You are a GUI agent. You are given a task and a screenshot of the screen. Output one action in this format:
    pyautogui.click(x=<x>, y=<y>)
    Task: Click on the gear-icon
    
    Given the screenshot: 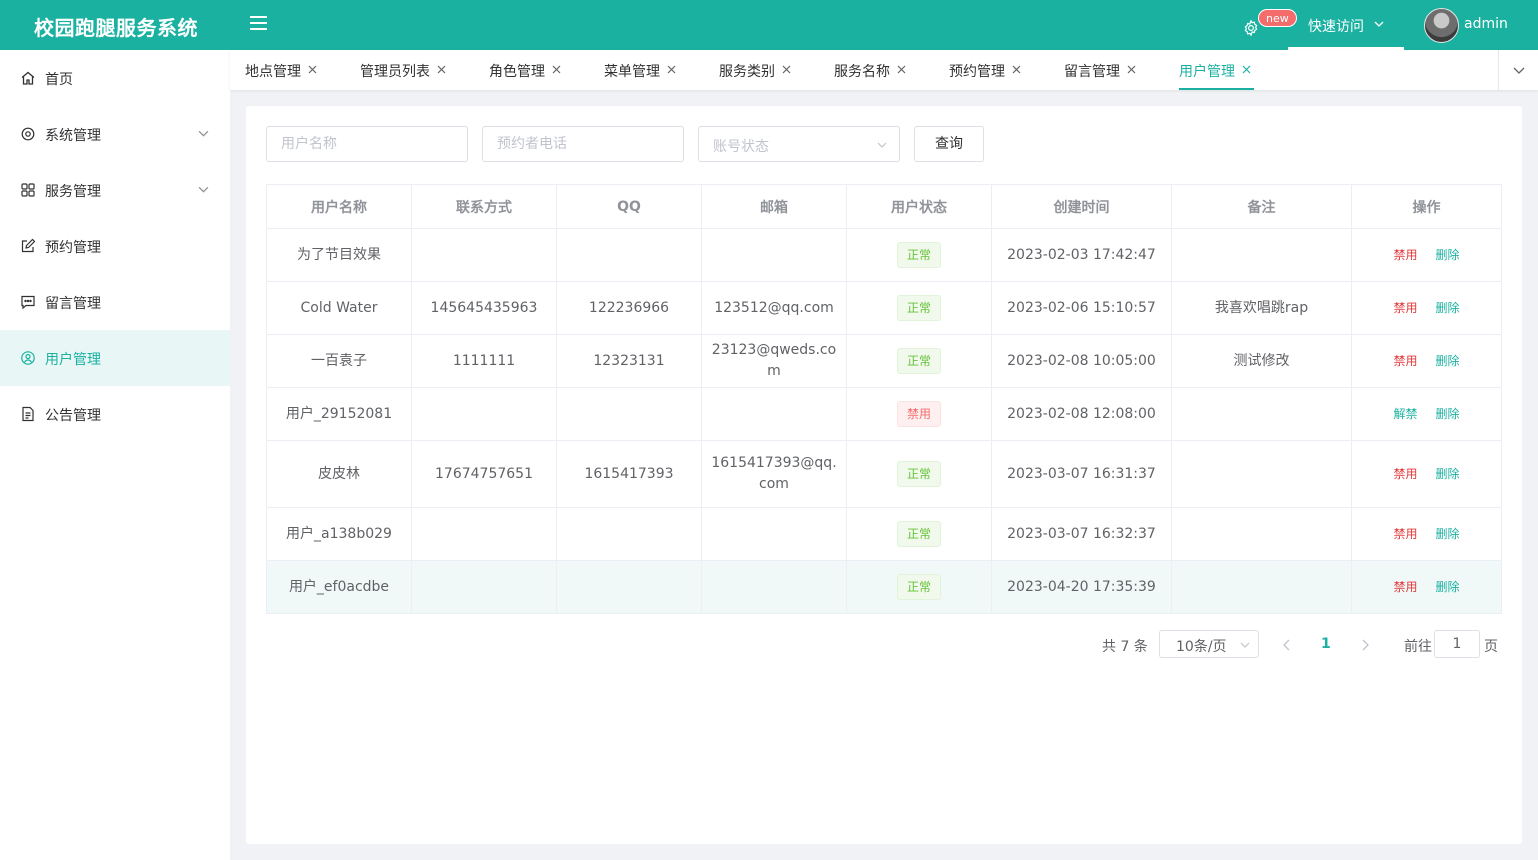 What is the action you would take?
    pyautogui.click(x=28, y=134)
    